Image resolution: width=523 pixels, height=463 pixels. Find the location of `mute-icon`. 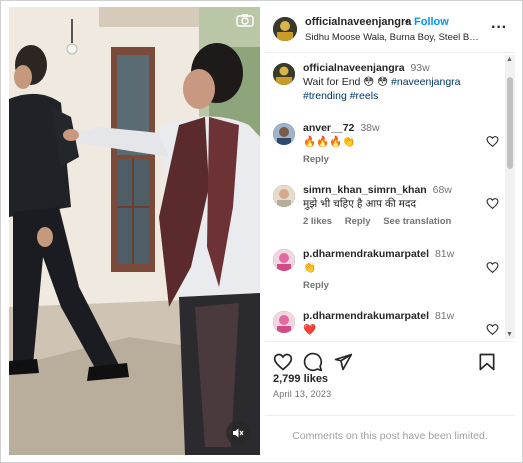

mute-icon is located at coordinates (238, 433).